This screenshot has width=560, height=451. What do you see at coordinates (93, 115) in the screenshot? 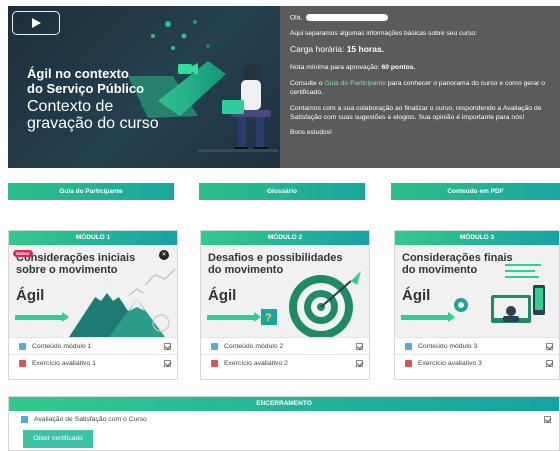
I see `banner-subtitle: Contexto de gravação do curso` at bounding box center [93, 115].